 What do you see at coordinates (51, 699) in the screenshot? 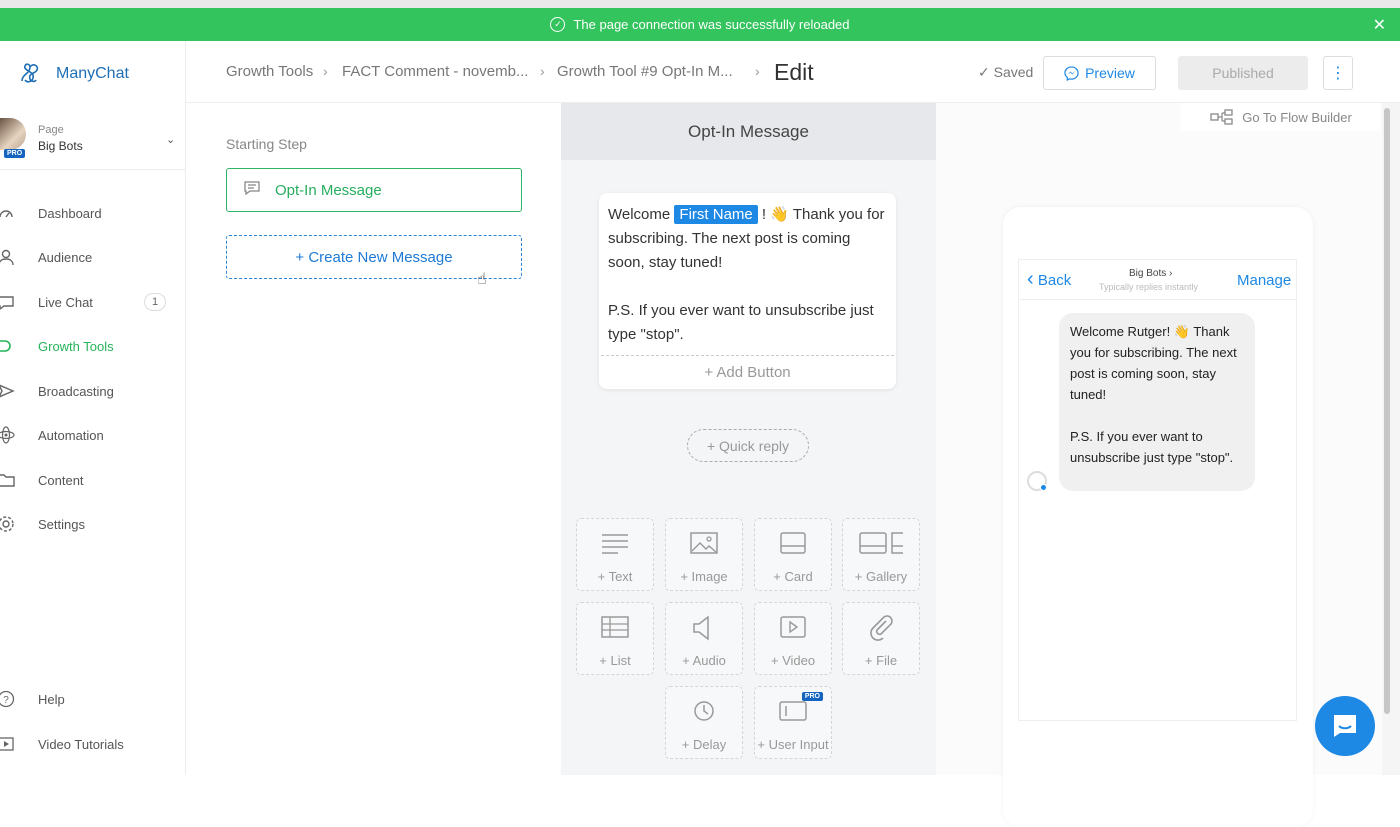
I see `sidebar-item-label: Help` at bounding box center [51, 699].